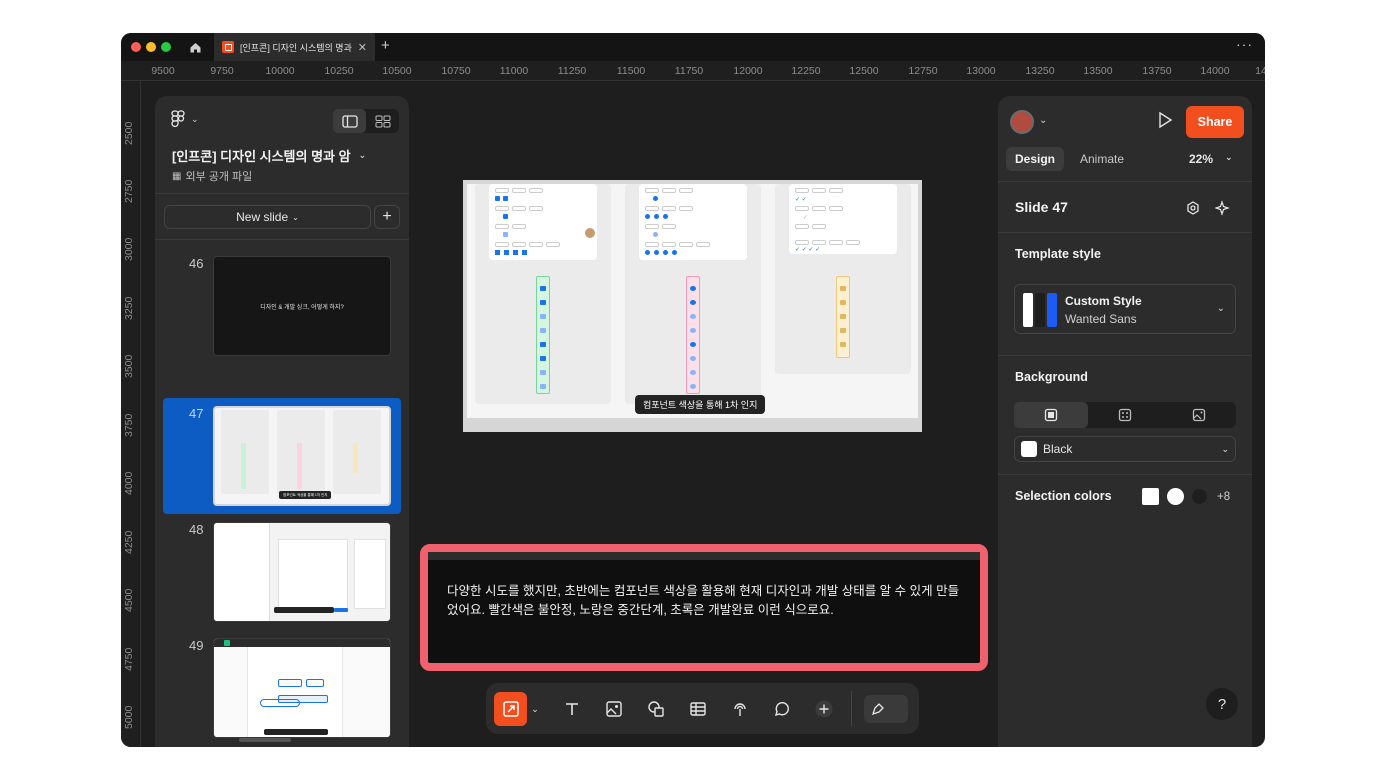  I want to click on shape-tool-icon, so click(656, 709).